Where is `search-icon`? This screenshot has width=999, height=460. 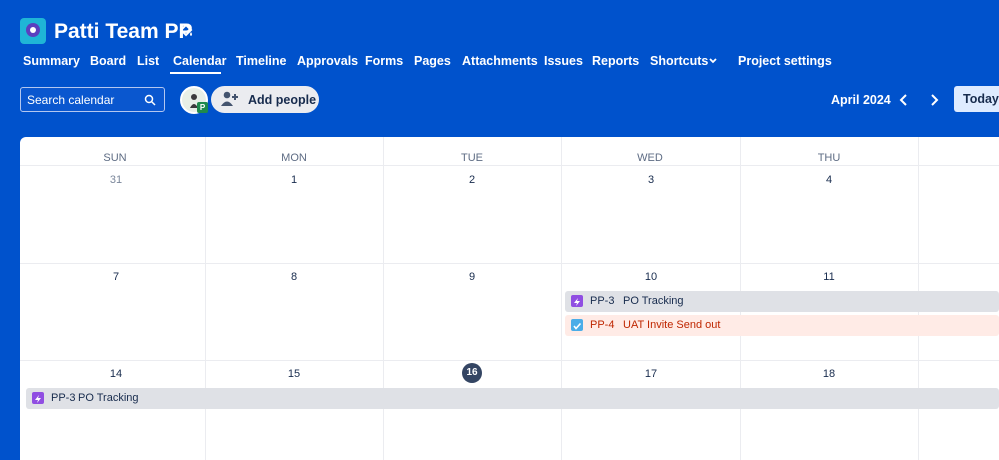 search-icon is located at coordinates (150, 100).